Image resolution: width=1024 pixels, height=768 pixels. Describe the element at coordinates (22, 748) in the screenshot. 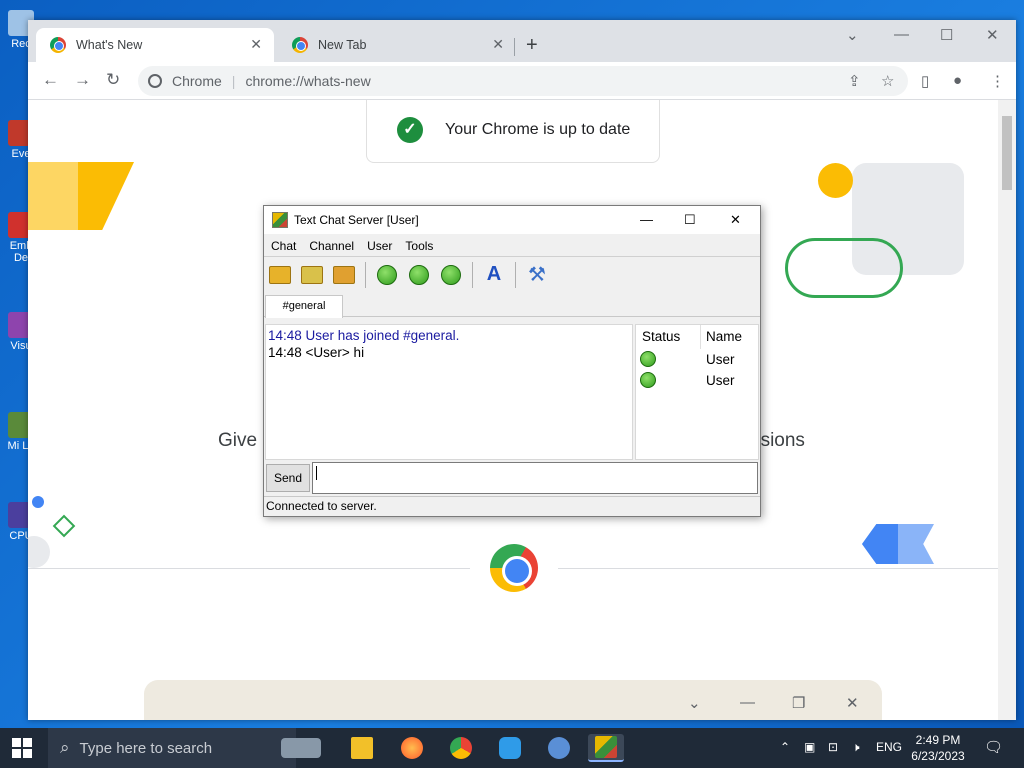

I see `windows-start-icon` at that location.